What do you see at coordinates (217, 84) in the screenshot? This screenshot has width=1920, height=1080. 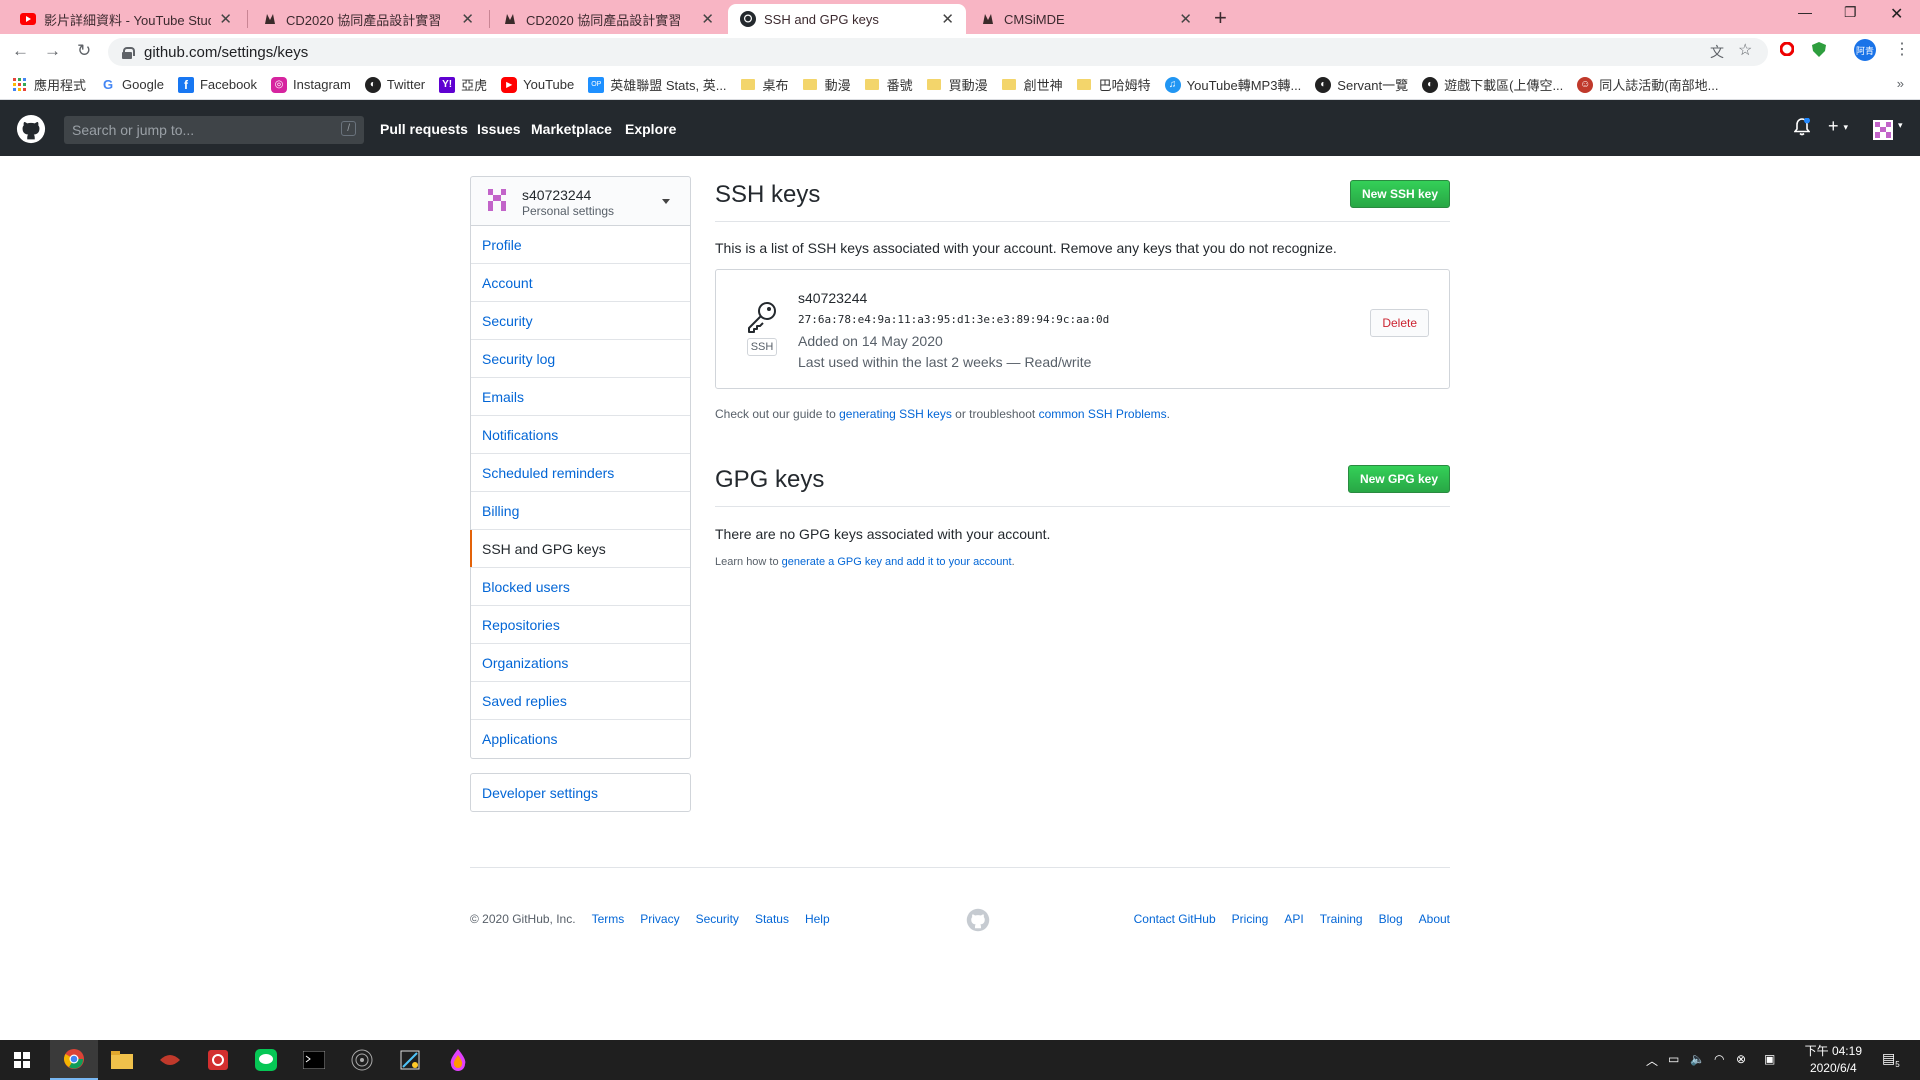 I see `bookmark-facebook: f Facebook` at bounding box center [217, 84].